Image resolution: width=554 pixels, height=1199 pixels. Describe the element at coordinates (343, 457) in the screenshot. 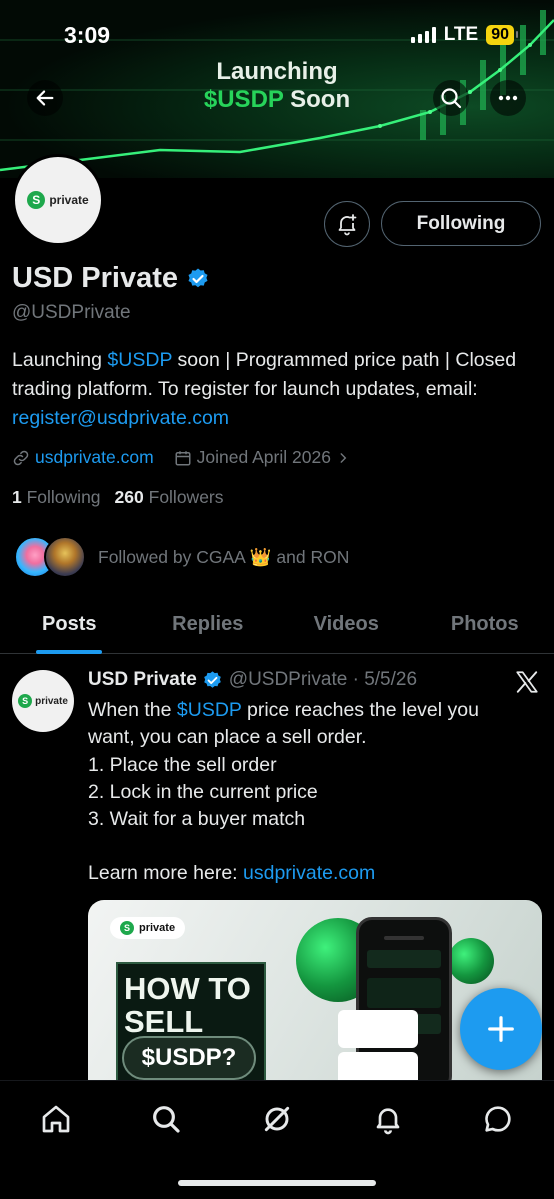

I see `chevron-right-icon` at that location.